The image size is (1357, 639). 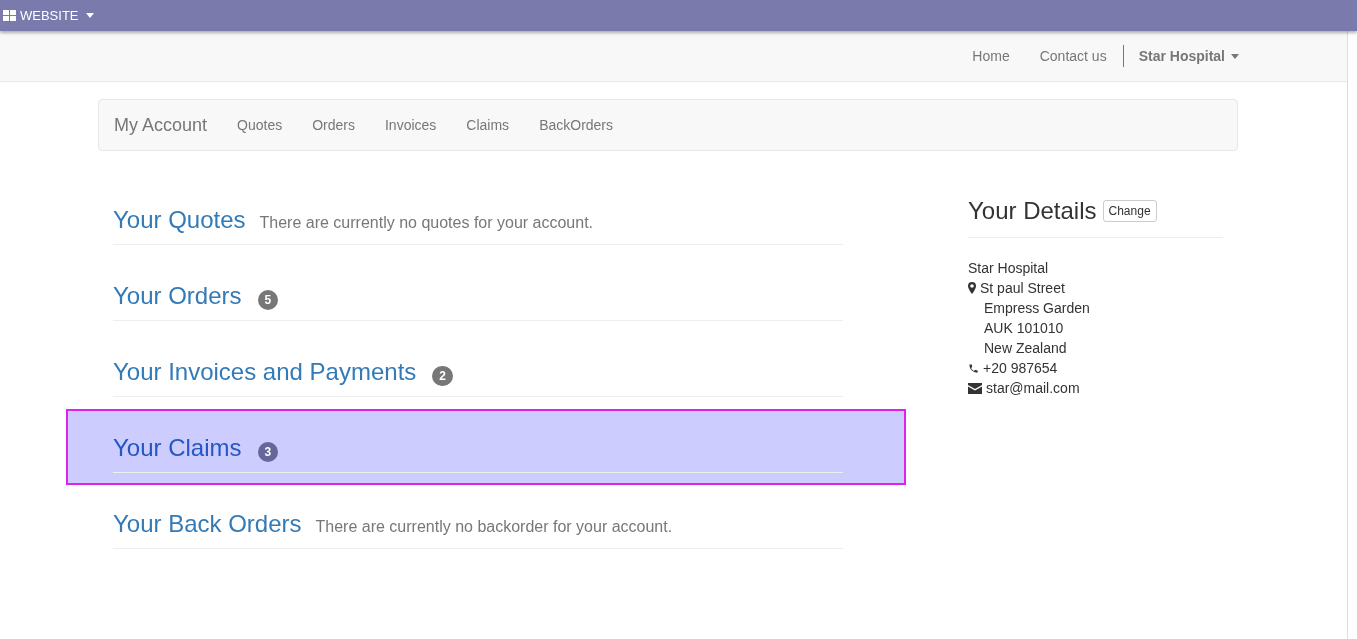 What do you see at coordinates (177, 448) in the screenshot?
I see `section-heading: Your Claims` at bounding box center [177, 448].